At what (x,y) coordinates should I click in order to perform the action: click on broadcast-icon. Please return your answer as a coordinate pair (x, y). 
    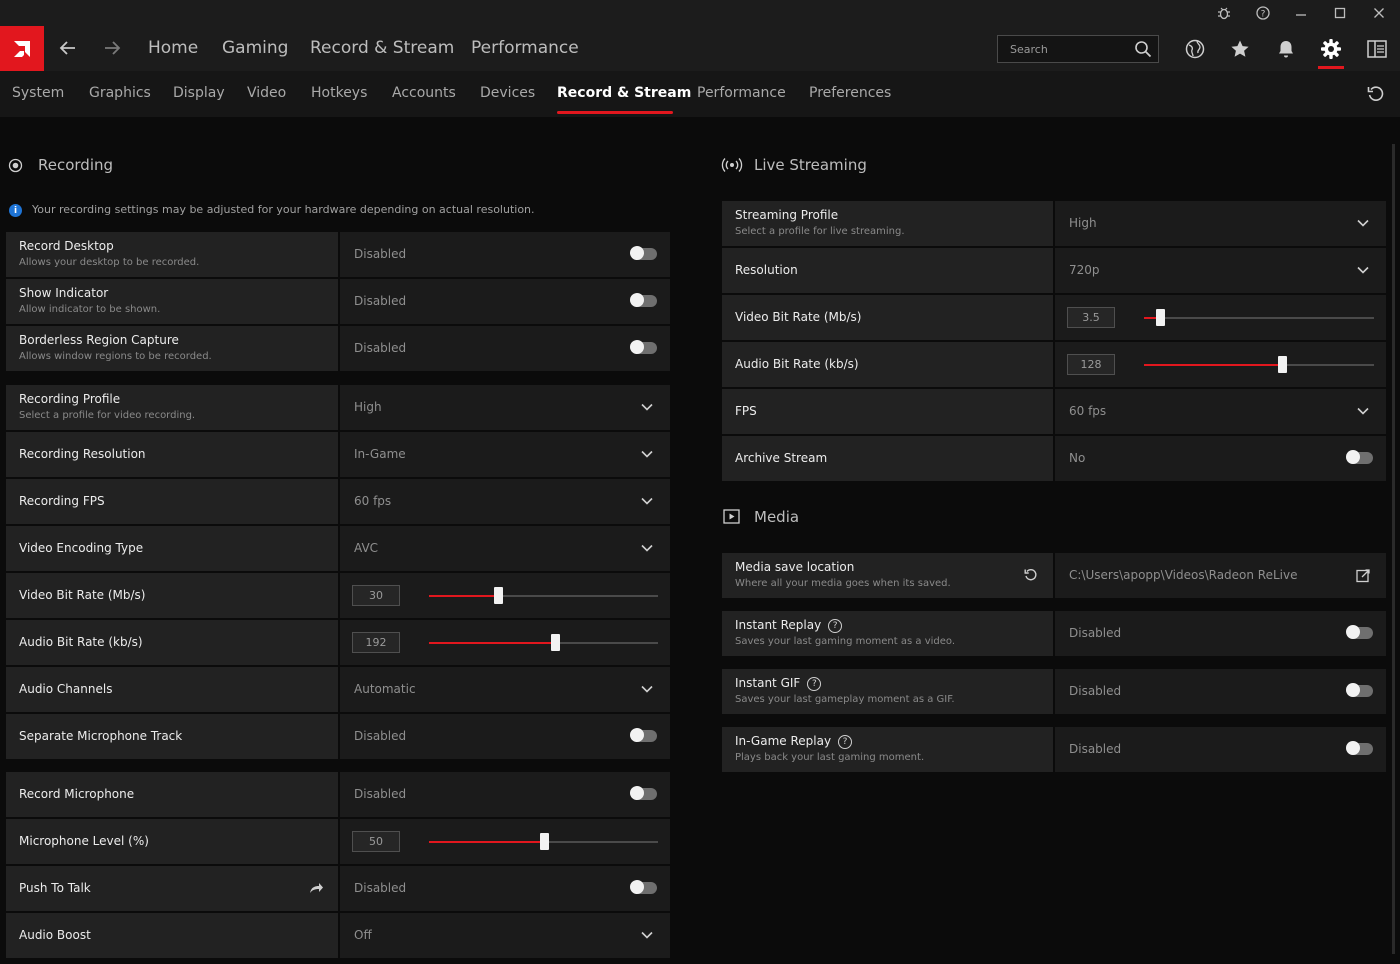
    Looking at the image, I should click on (732, 165).